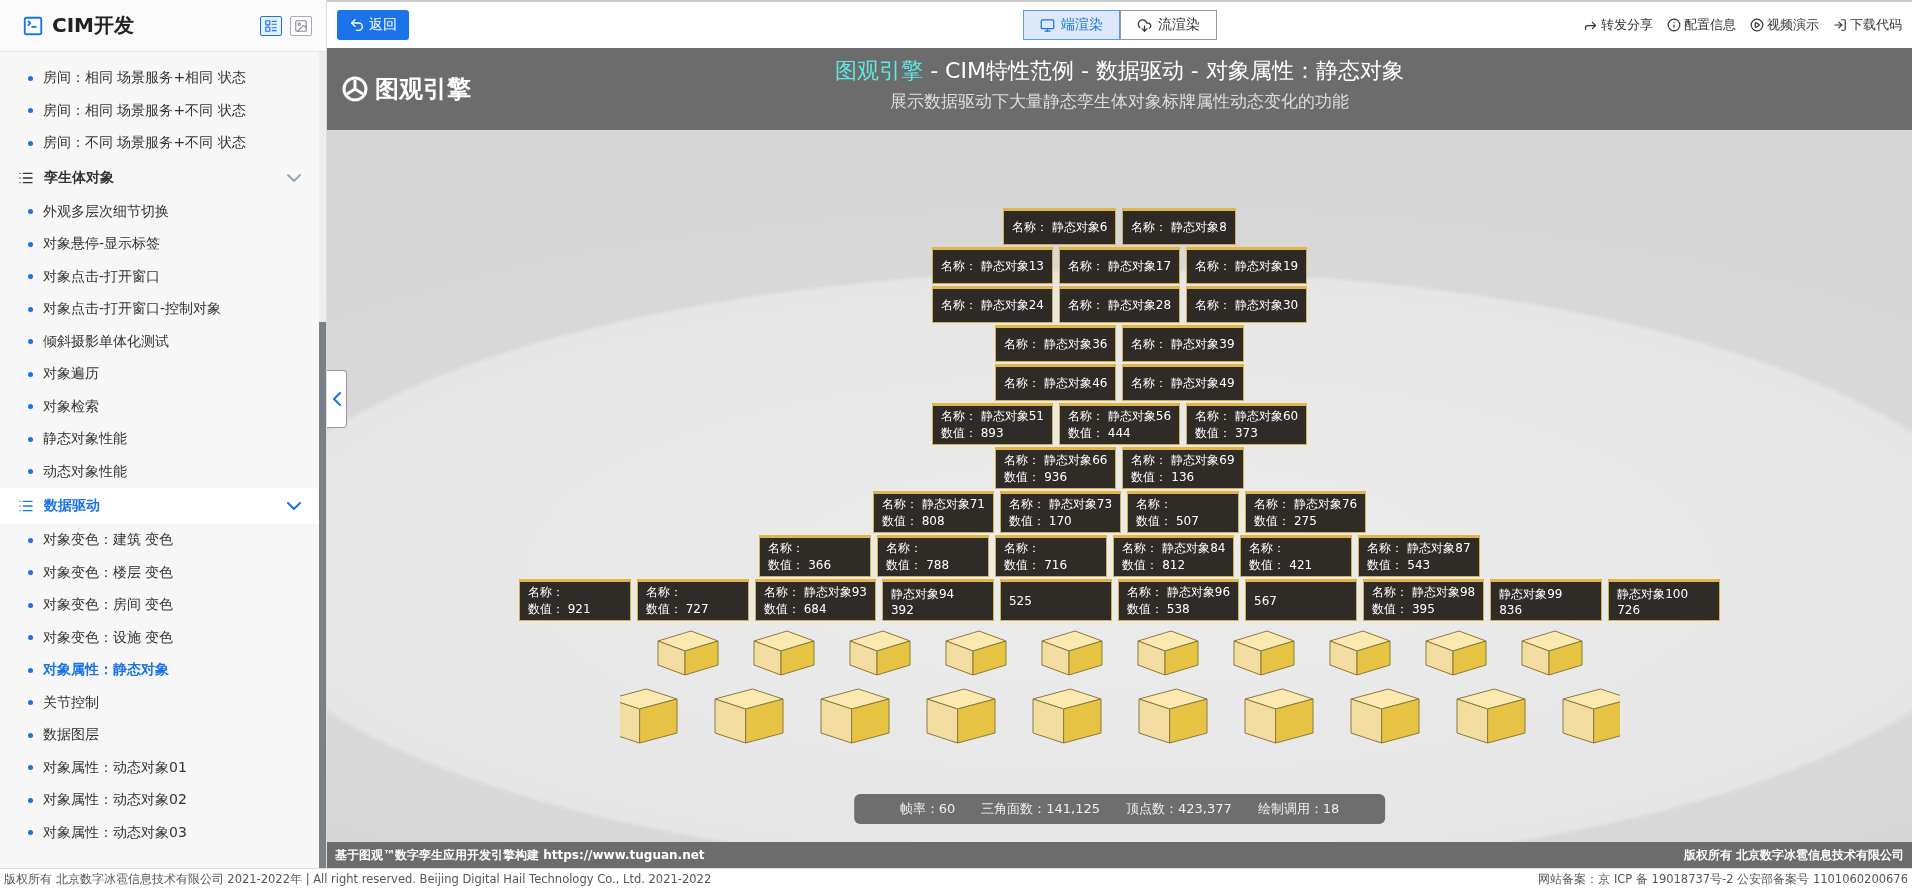 The image size is (1912, 889). What do you see at coordinates (1296, 556) in the screenshot?
I see `object-label: 名称： 数值： 421` at bounding box center [1296, 556].